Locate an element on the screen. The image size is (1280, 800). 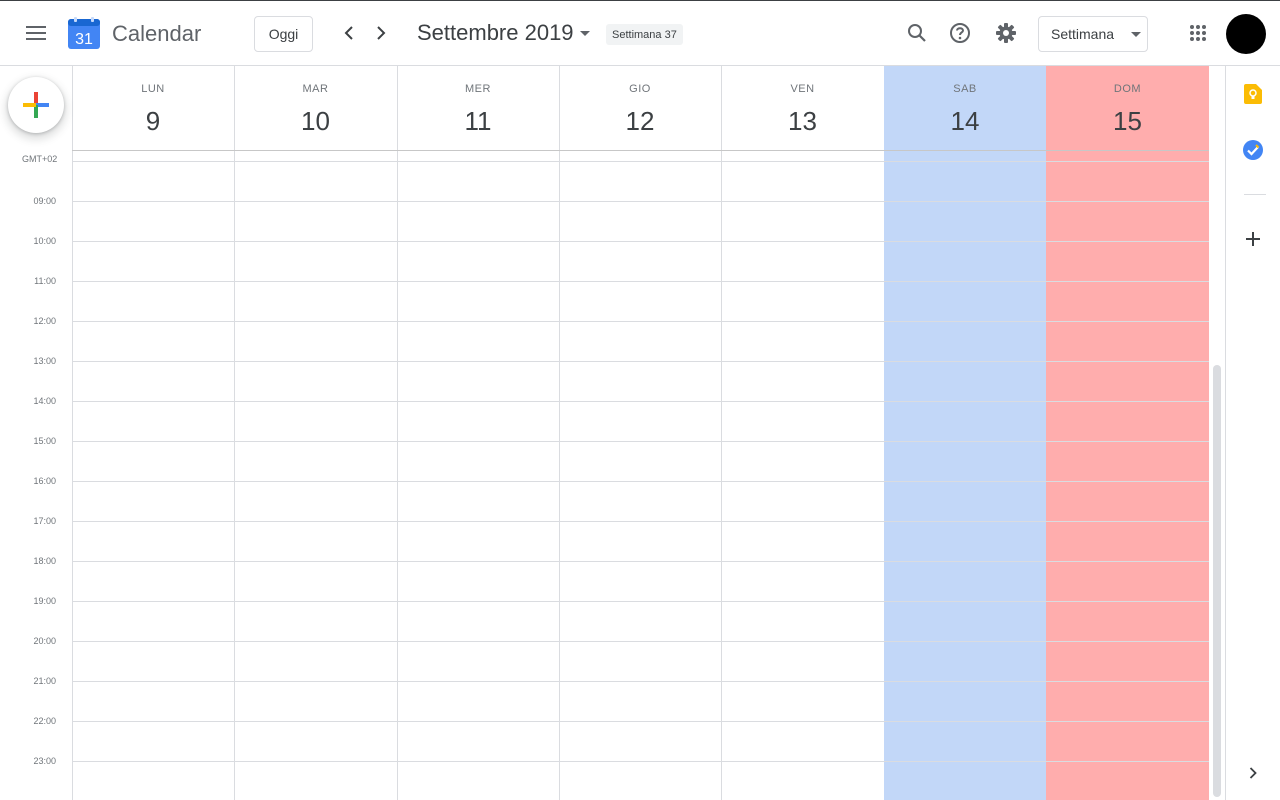
help-icon is located at coordinates (960, 33).